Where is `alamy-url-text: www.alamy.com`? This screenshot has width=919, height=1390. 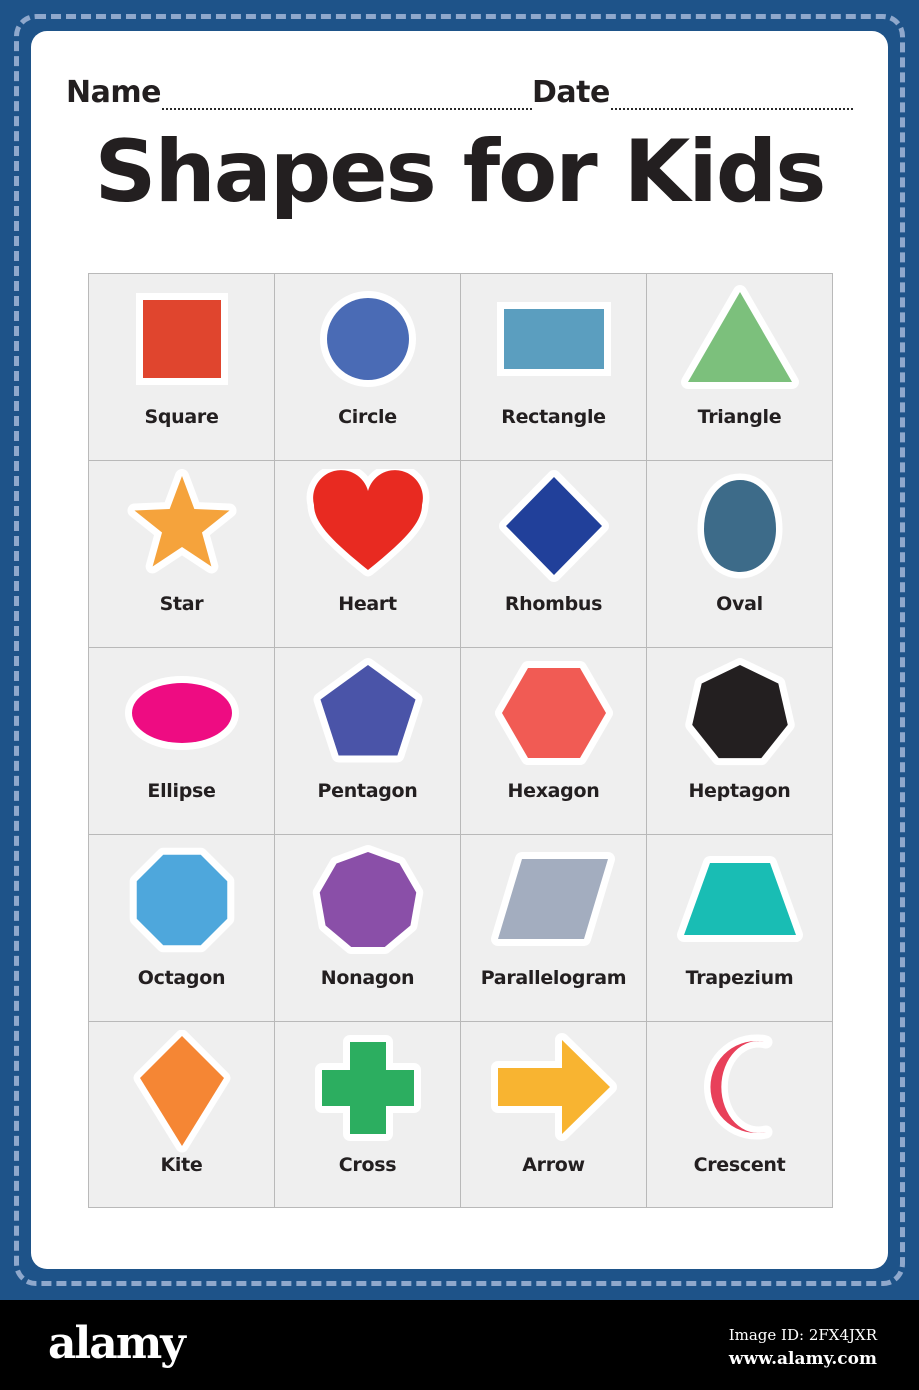
alamy-url-text: www.alamy.com is located at coordinates (802, 1358).